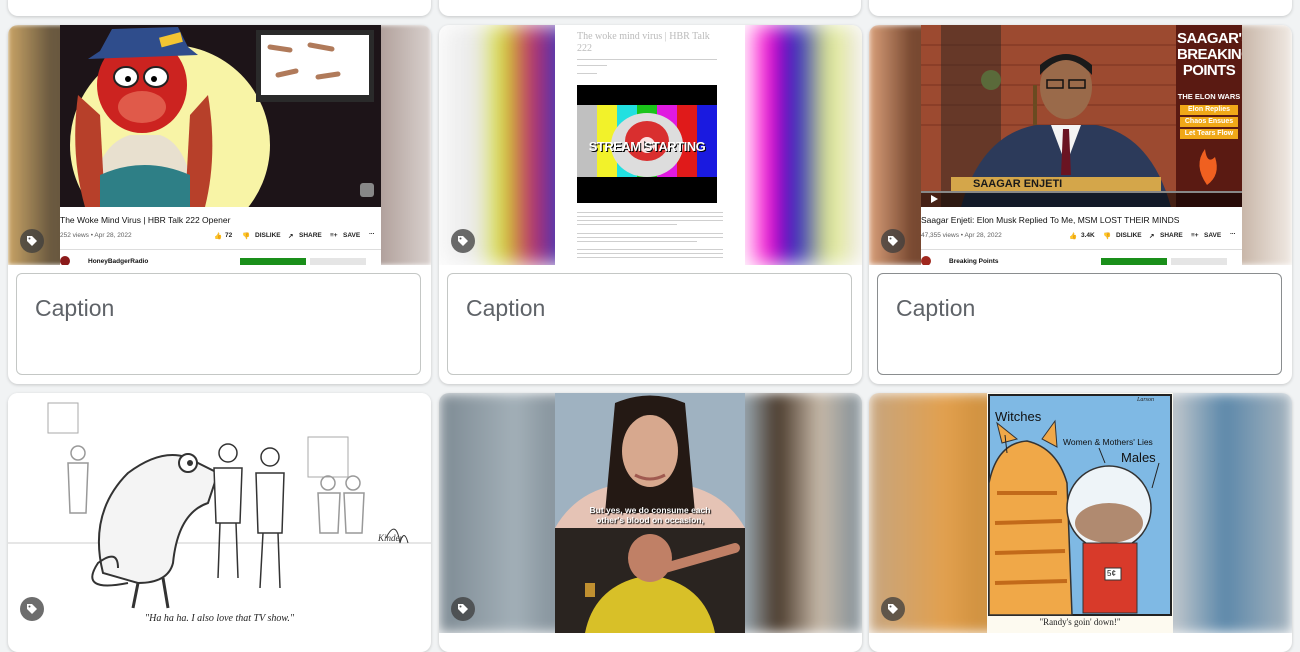  Describe the element at coordinates (961, 235) in the screenshot. I see `video-meta: 47,355 views • Apr 28, 2022` at that location.